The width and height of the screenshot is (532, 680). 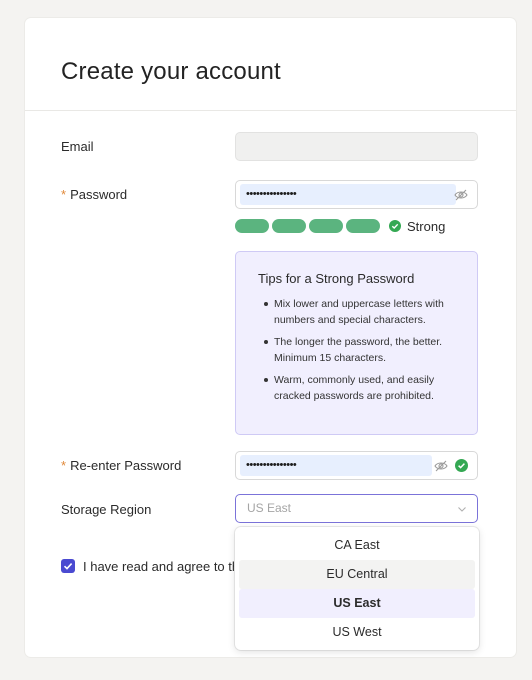 What do you see at coordinates (356, 508) in the screenshot?
I see `storage-region-select: US East` at bounding box center [356, 508].